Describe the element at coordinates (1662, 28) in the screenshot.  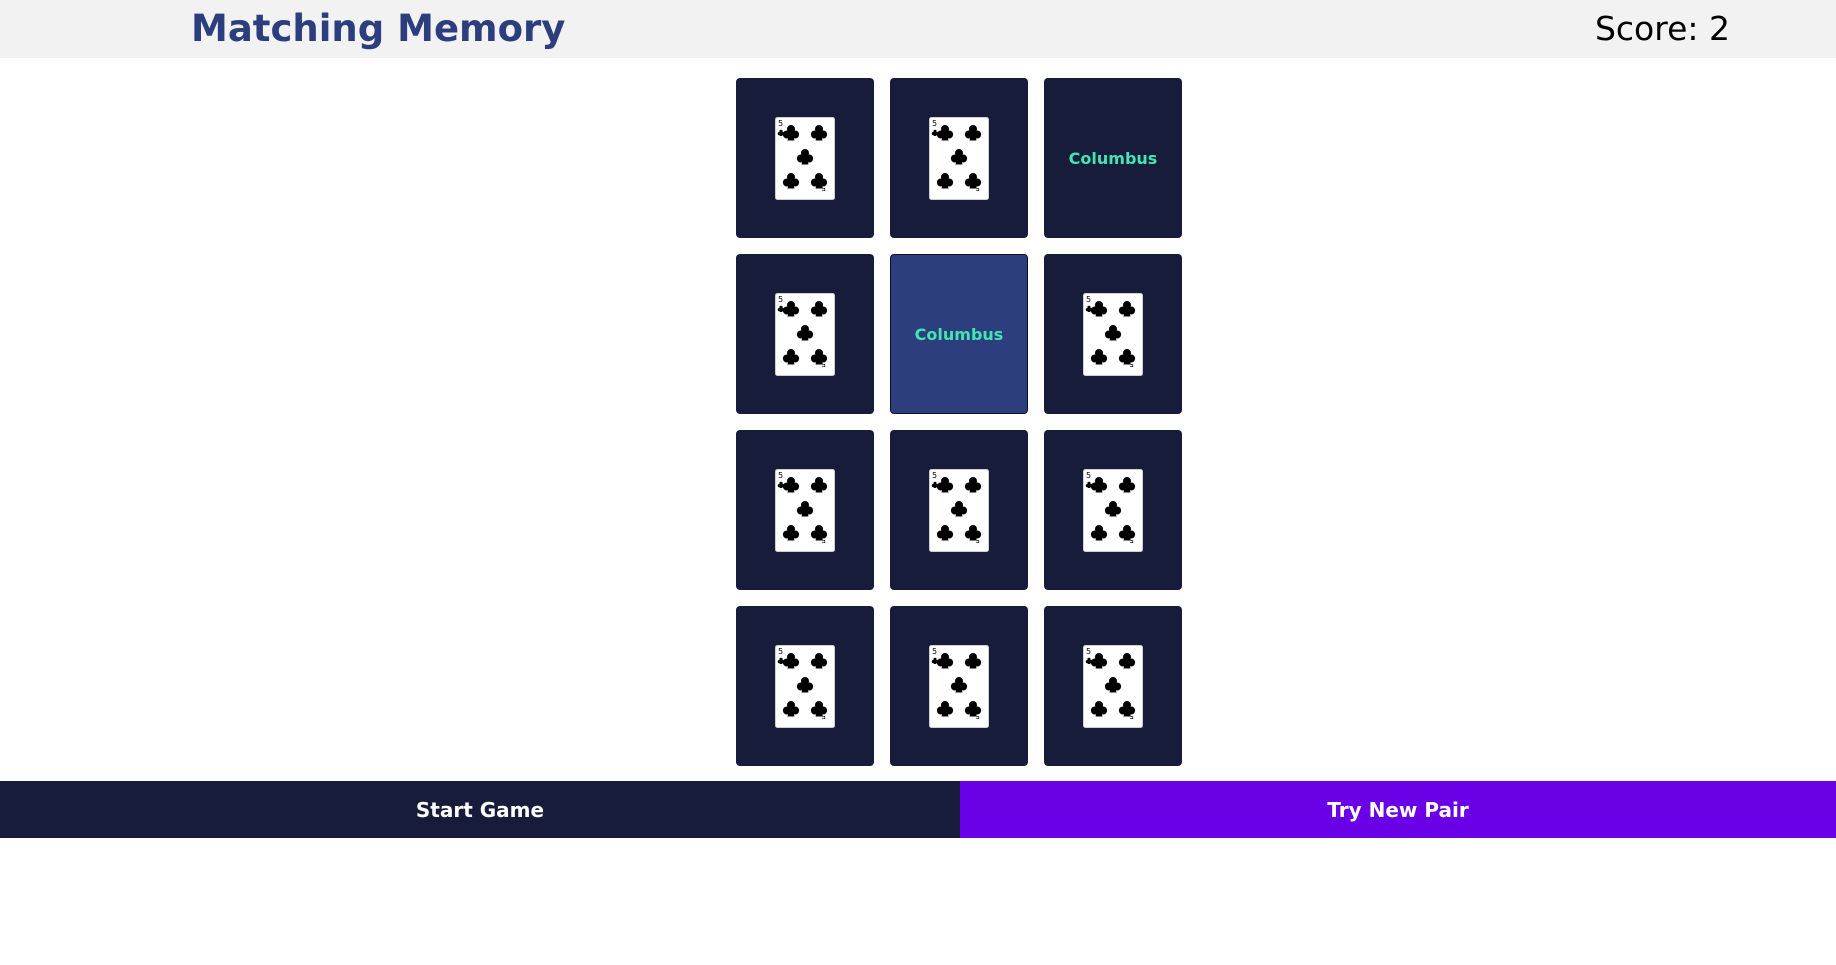
I see `score-display: Score: 2` at that location.